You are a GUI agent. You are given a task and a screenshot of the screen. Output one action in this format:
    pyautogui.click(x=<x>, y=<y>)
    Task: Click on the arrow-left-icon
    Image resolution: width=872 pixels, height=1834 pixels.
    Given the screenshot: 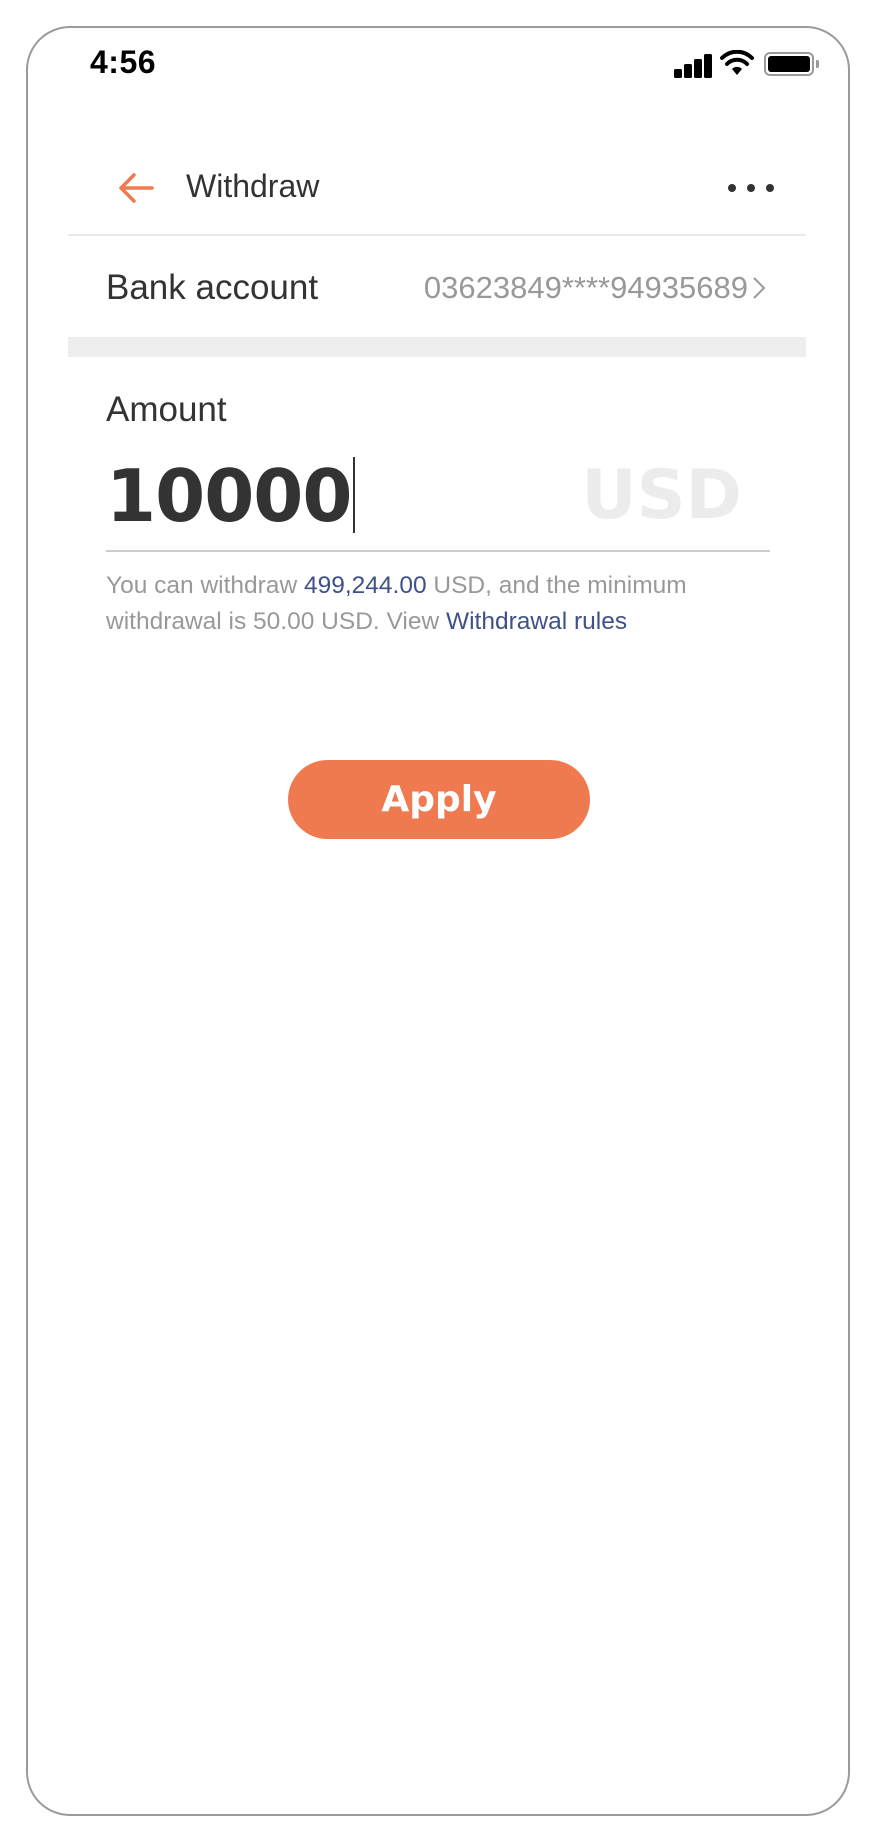 What is the action you would take?
    pyautogui.click(x=136, y=188)
    